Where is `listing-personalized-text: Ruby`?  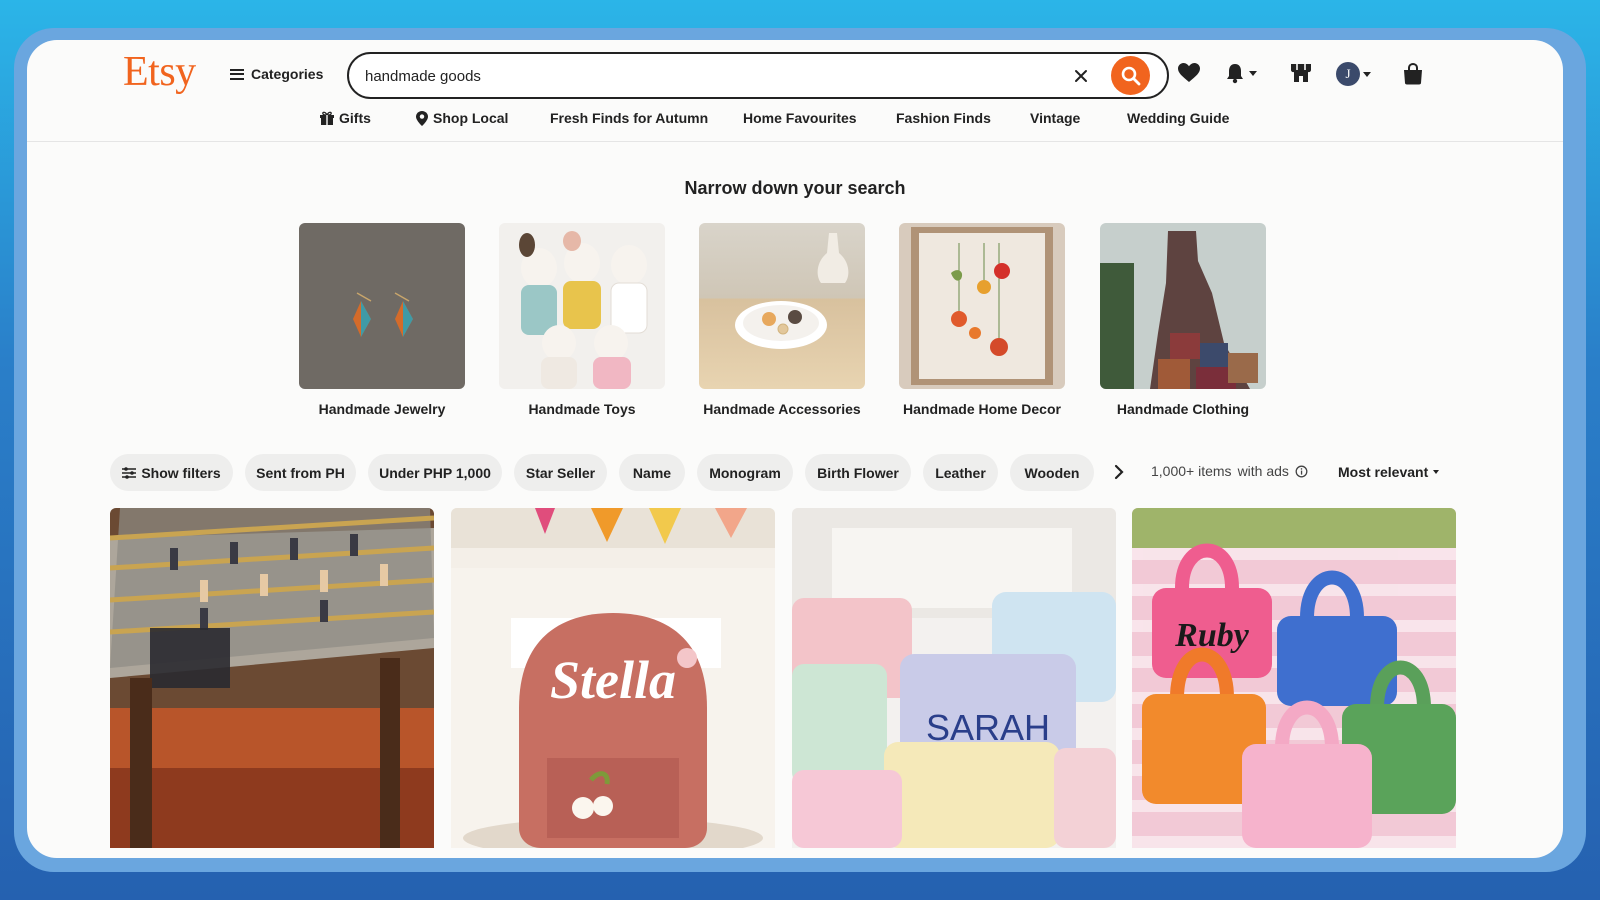
listing-personalized-text: Ruby is located at coordinates (1212, 635).